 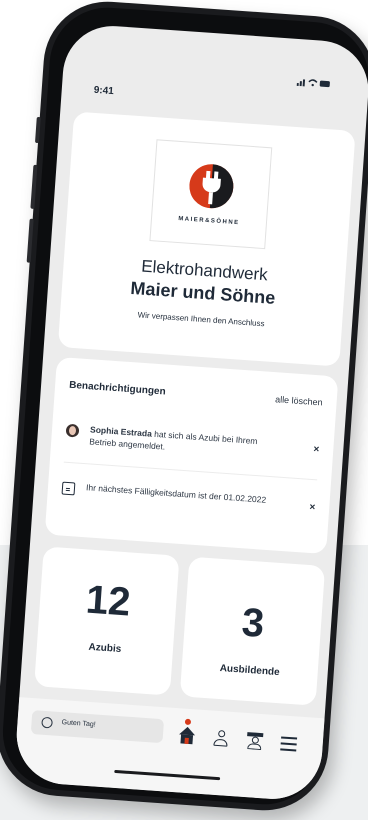 I want to click on notifications-title: Benachrichtigungen, so click(x=117, y=388).